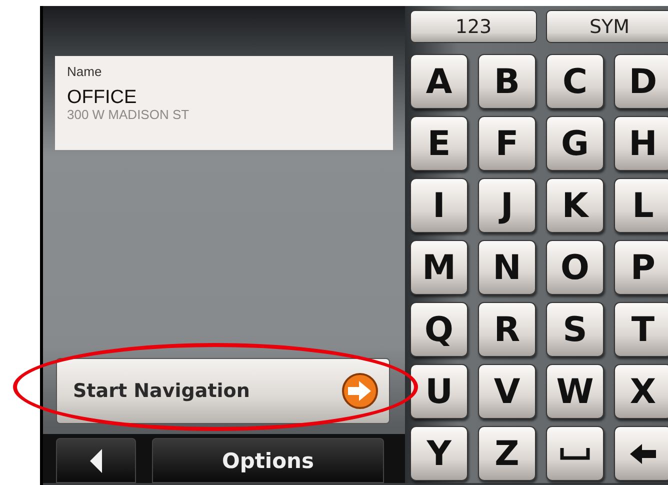 This screenshot has width=668, height=485. I want to click on letter-key: Z, so click(507, 453).